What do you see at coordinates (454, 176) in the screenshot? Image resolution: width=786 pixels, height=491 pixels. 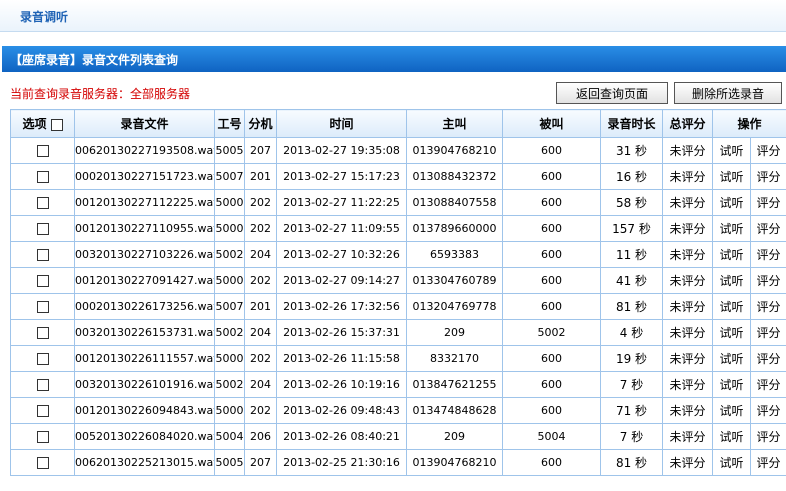 I see `caller-cell: 013088432372` at bounding box center [454, 176].